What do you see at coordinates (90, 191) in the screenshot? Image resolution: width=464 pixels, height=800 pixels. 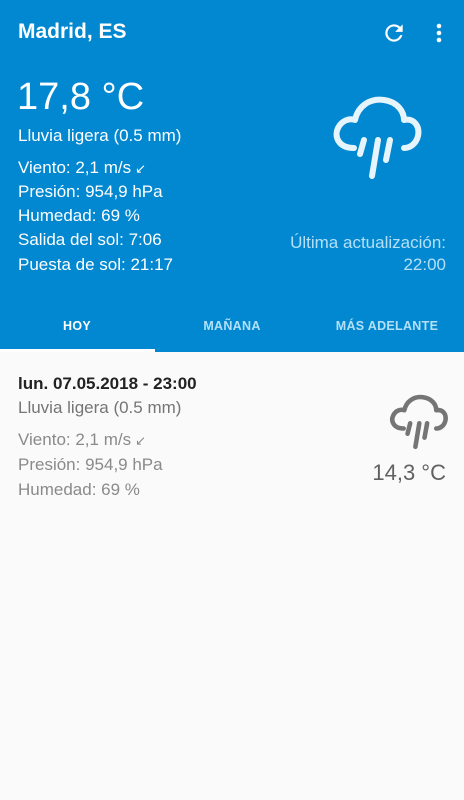 I see `pressure-text: Presión: 954,9 hPa` at bounding box center [90, 191].